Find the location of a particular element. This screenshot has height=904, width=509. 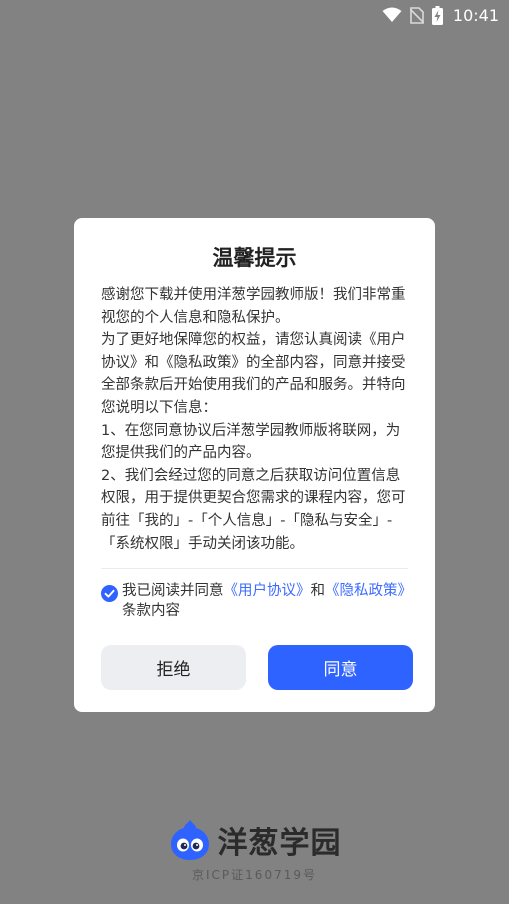

status-time: 10:41 is located at coordinates (475, 15).